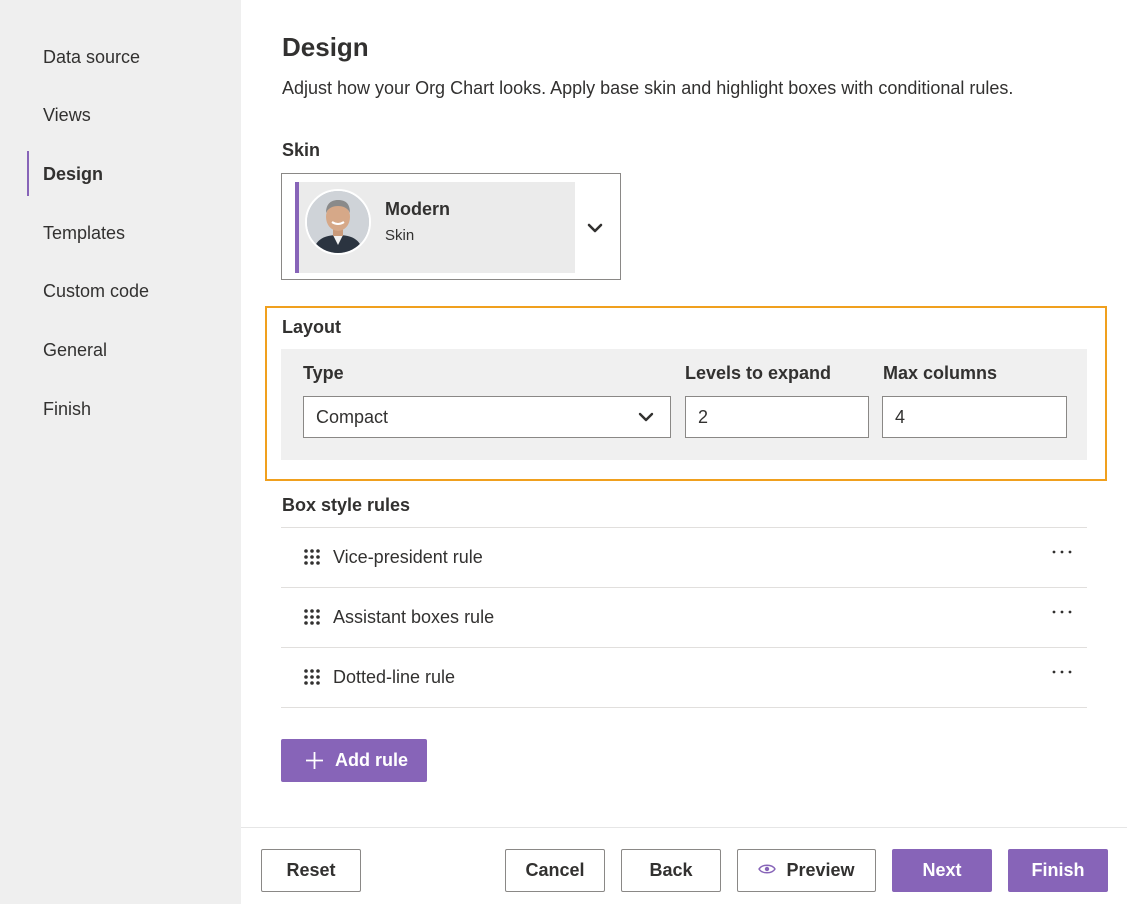  What do you see at coordinates (372, 760) in the screenshot?
I see `add-rule-label: Add rule` at bounding box center [372, 760].